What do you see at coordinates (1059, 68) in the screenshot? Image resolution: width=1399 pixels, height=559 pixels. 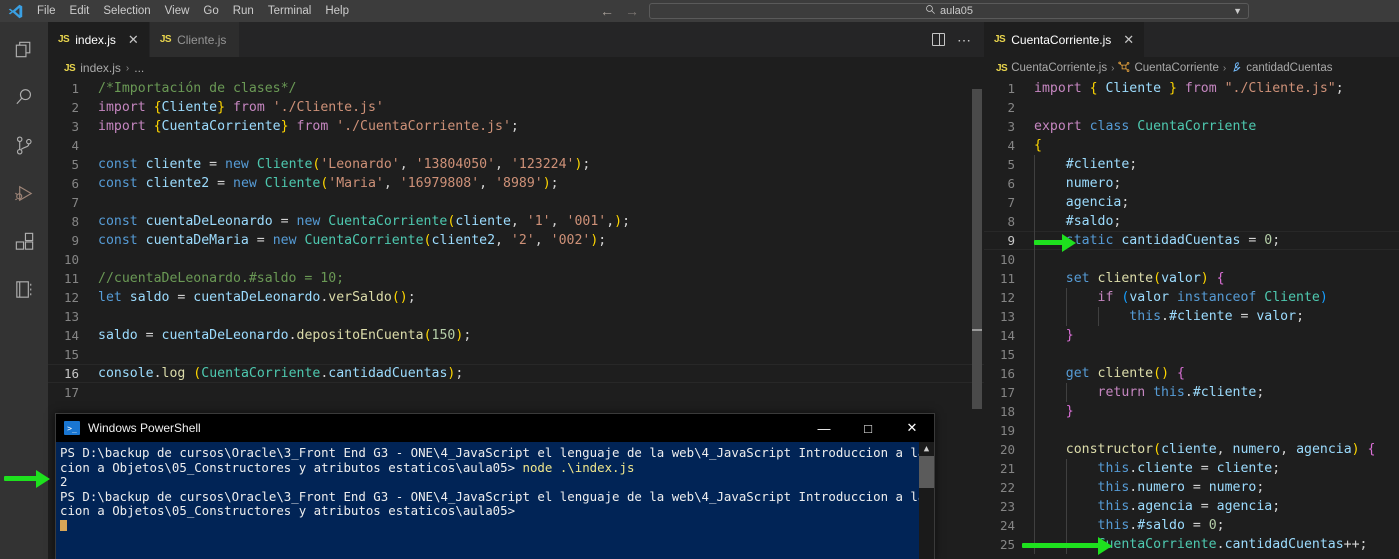 I see `breadcrumb-file: CuentaCorriente.js` at bounding box center [1059, 68].